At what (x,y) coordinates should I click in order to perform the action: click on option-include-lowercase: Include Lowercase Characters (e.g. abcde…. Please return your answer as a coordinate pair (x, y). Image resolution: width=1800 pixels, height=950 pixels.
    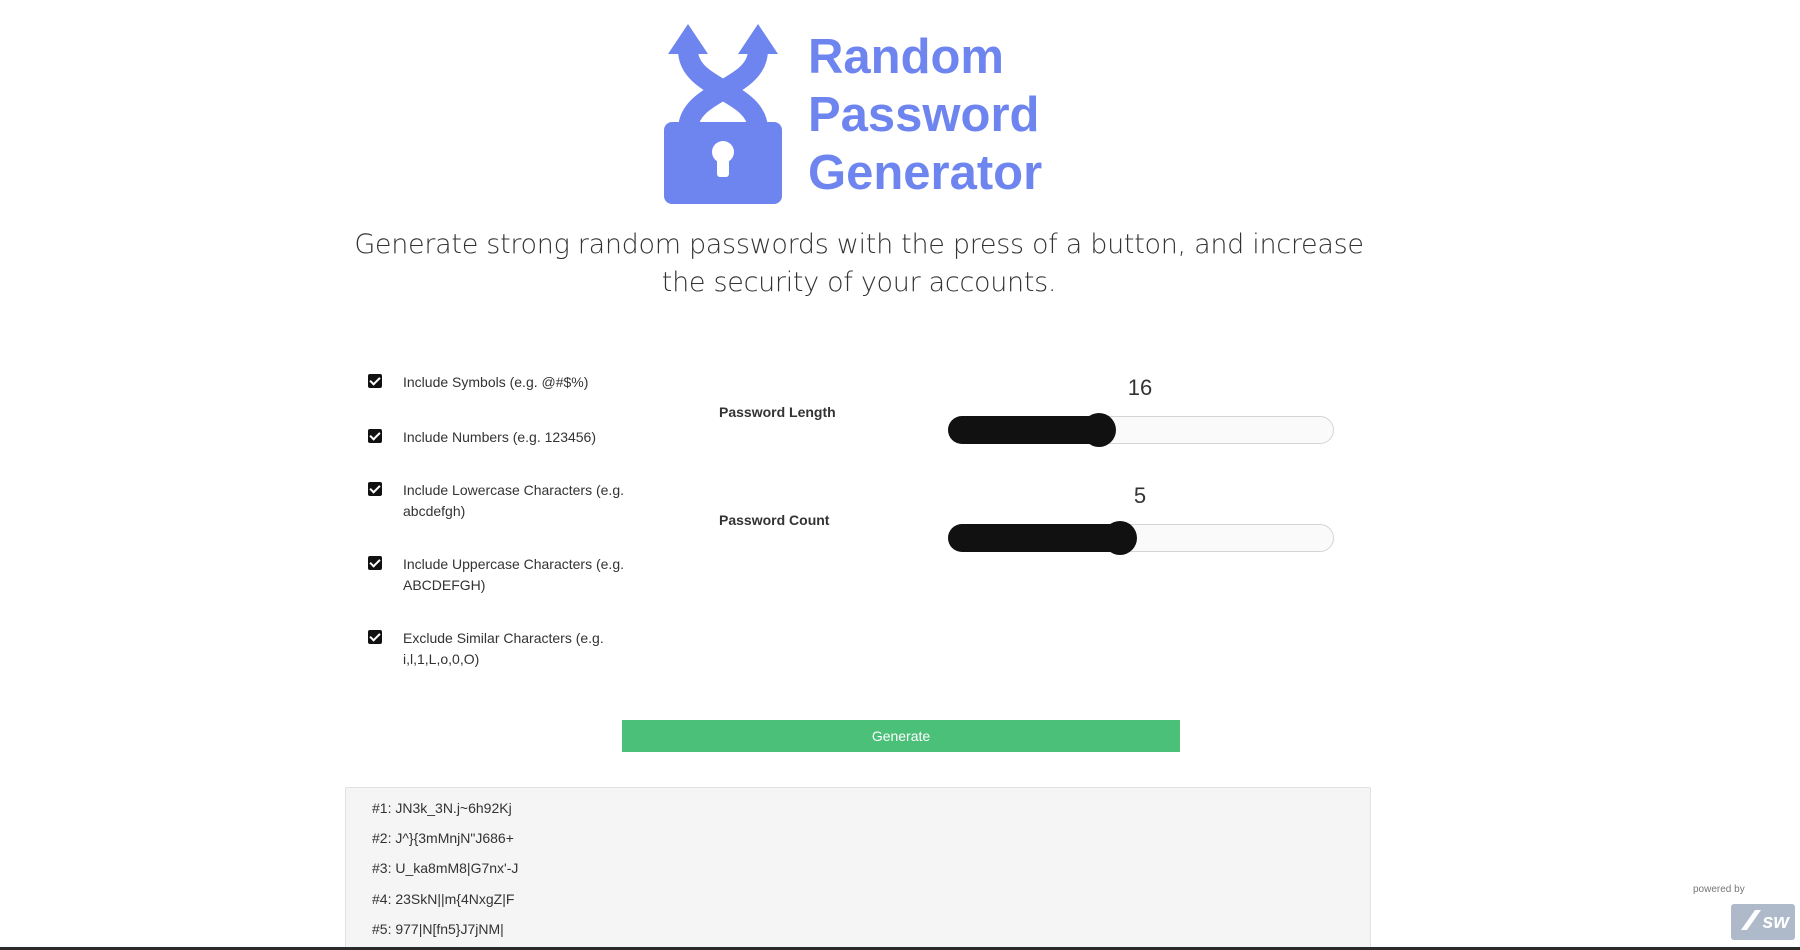
    Looking at the image, I should click on (505, 501).